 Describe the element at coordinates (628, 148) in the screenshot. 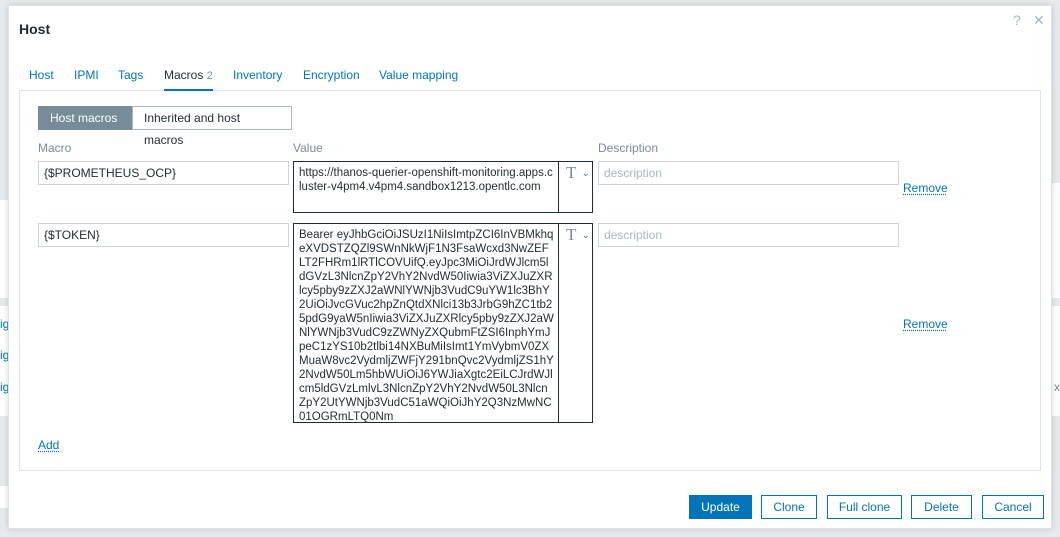

I see `description-column-header: Description` at that location.